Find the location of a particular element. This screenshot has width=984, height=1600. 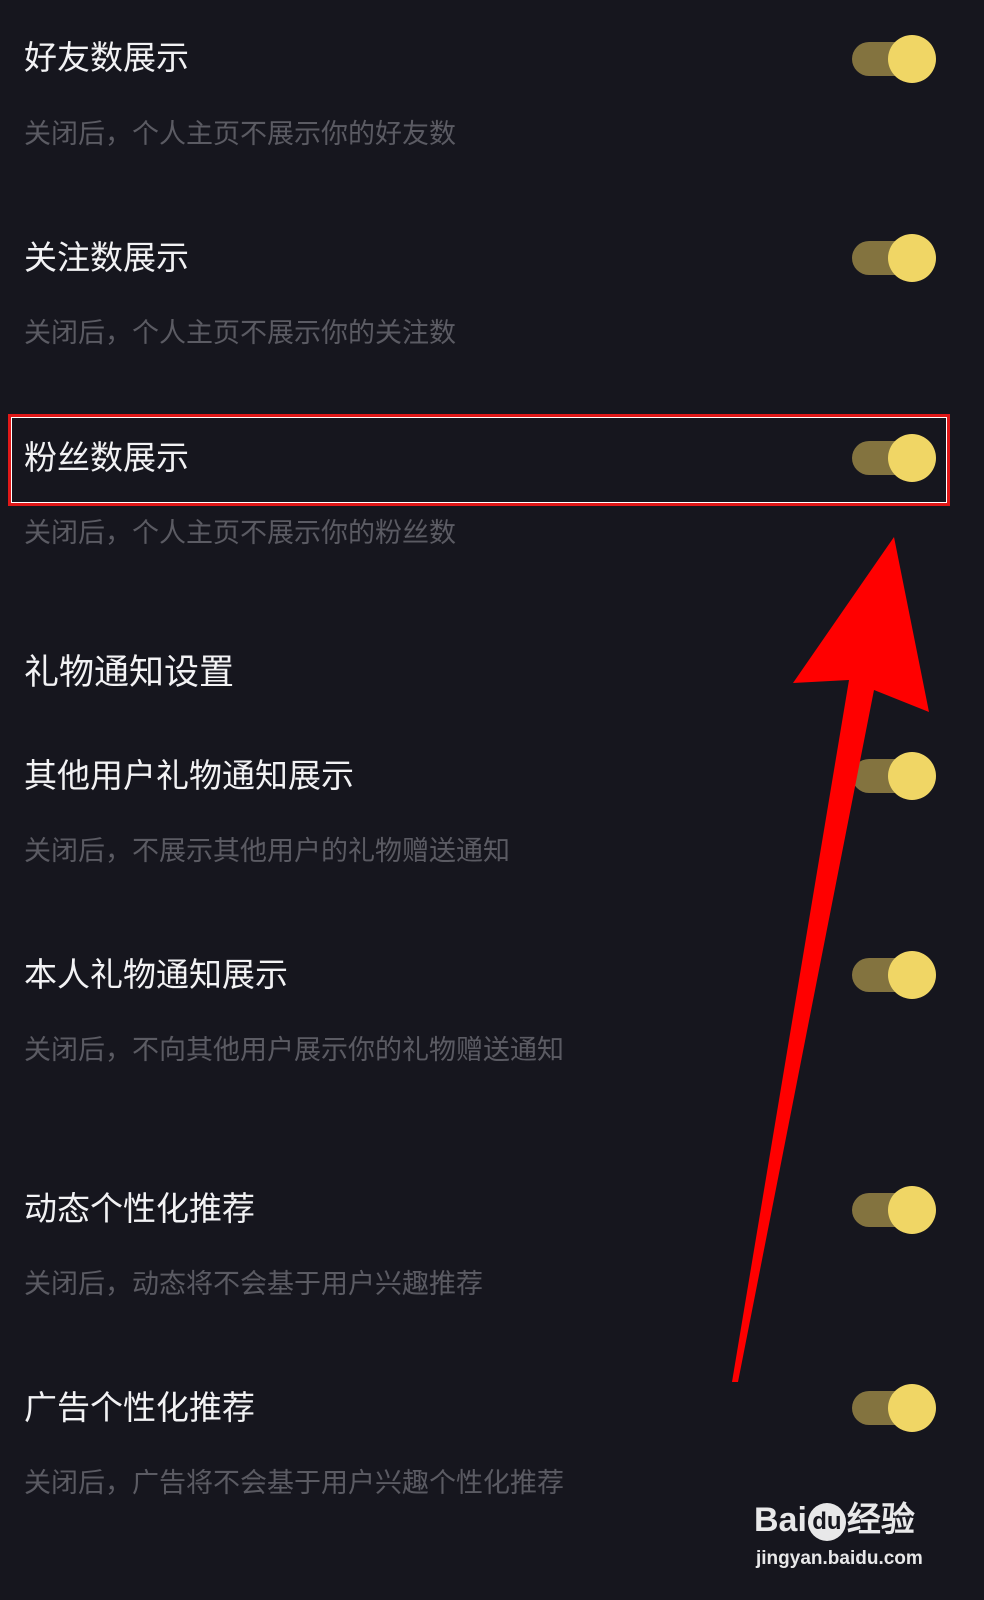

setting-description: 关闭后，个人主页不展示你的好友数 is located at coordinates (240, 134).